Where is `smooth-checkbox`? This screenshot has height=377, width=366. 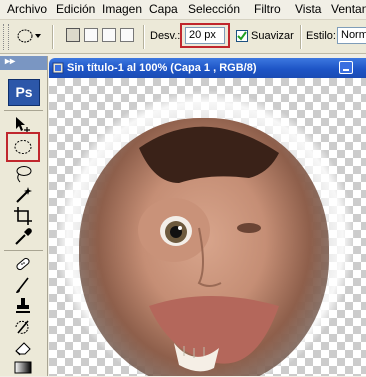 smooth-checkbox is located at coordinates (242, 36).